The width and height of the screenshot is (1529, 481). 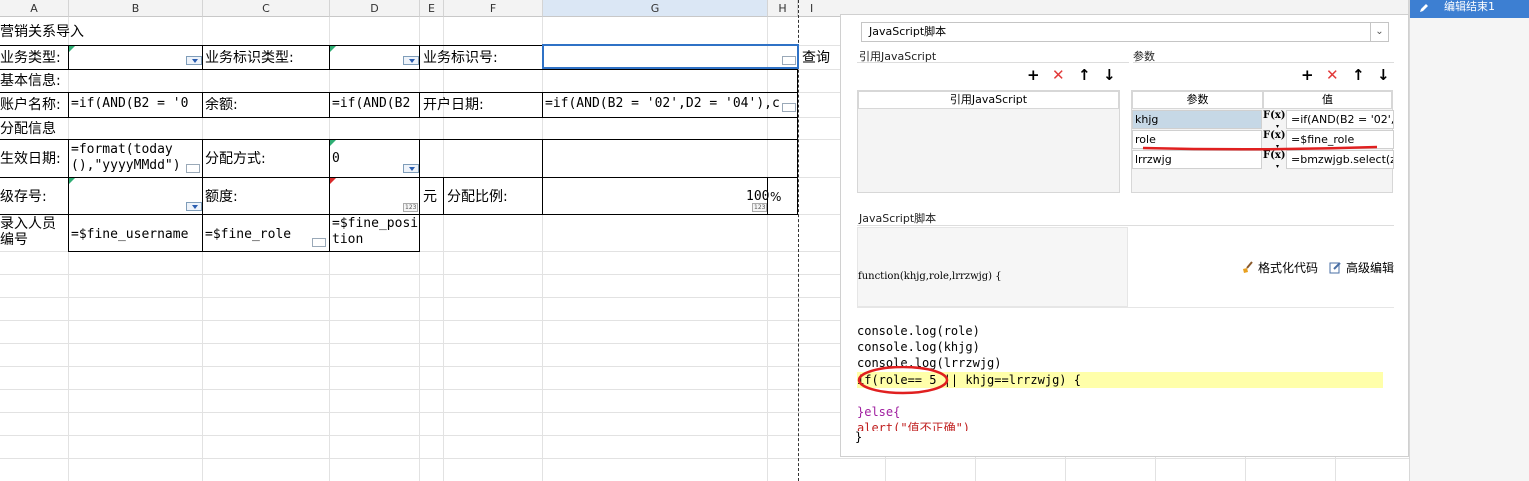 What do you see at coordinates (129, 235) in the screenshot?
I see `username-formula: =$fine_username` at bounding box center [129, 235].